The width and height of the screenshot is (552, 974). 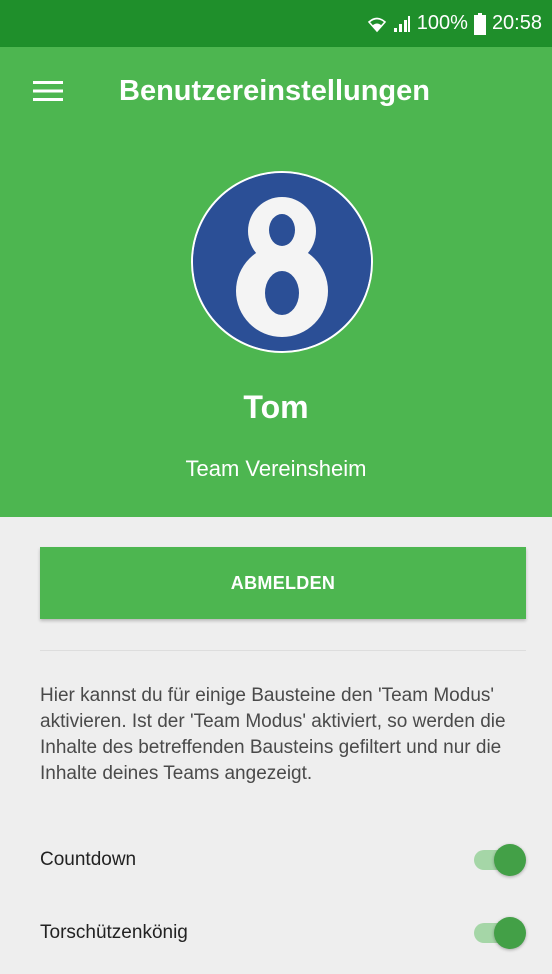 What do you see at coordinates (516, 23) in the screenshot?
I see `clock: 20:58` at bounding box center [516, 23].